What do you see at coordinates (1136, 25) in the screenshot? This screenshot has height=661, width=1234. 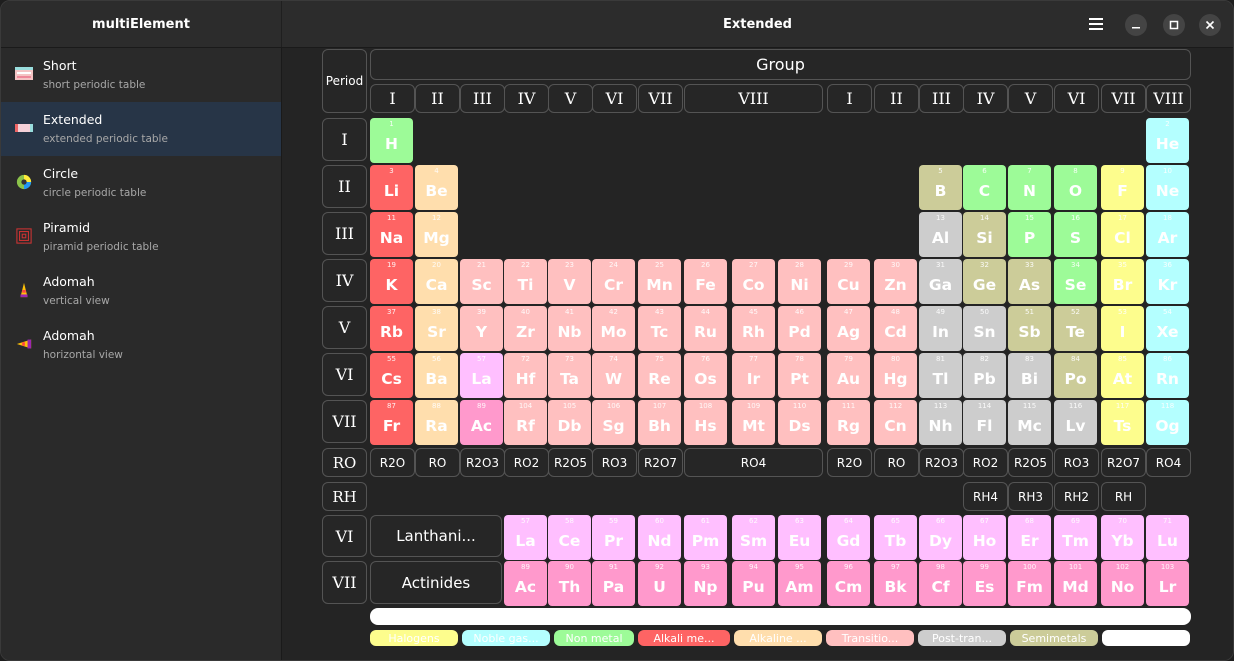 I see `minimize-button` at bounding box center [1136, 25].